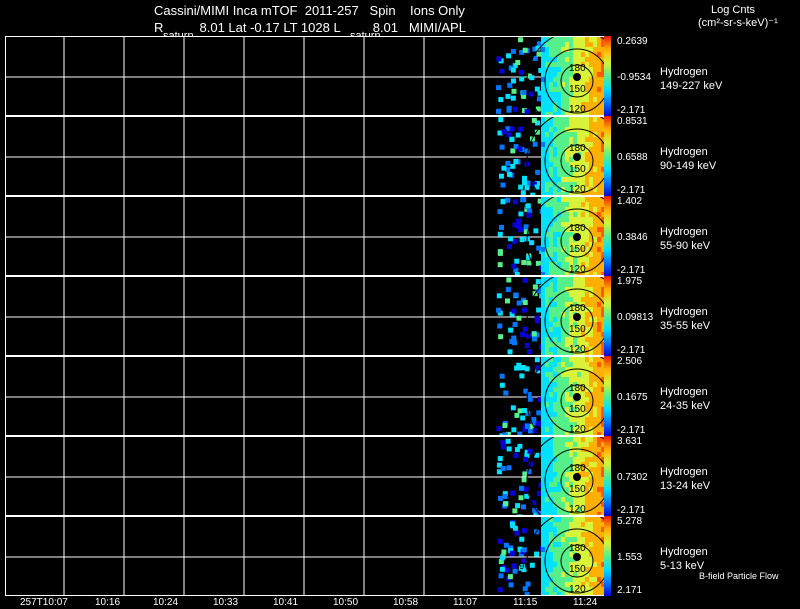  I want to click on colorbar-max: 2.506, so click(630, 361).